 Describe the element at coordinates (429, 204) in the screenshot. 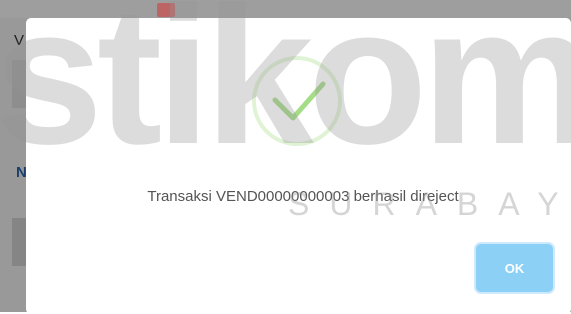

I see `watermark-subtext: SURABAYA` at that location.